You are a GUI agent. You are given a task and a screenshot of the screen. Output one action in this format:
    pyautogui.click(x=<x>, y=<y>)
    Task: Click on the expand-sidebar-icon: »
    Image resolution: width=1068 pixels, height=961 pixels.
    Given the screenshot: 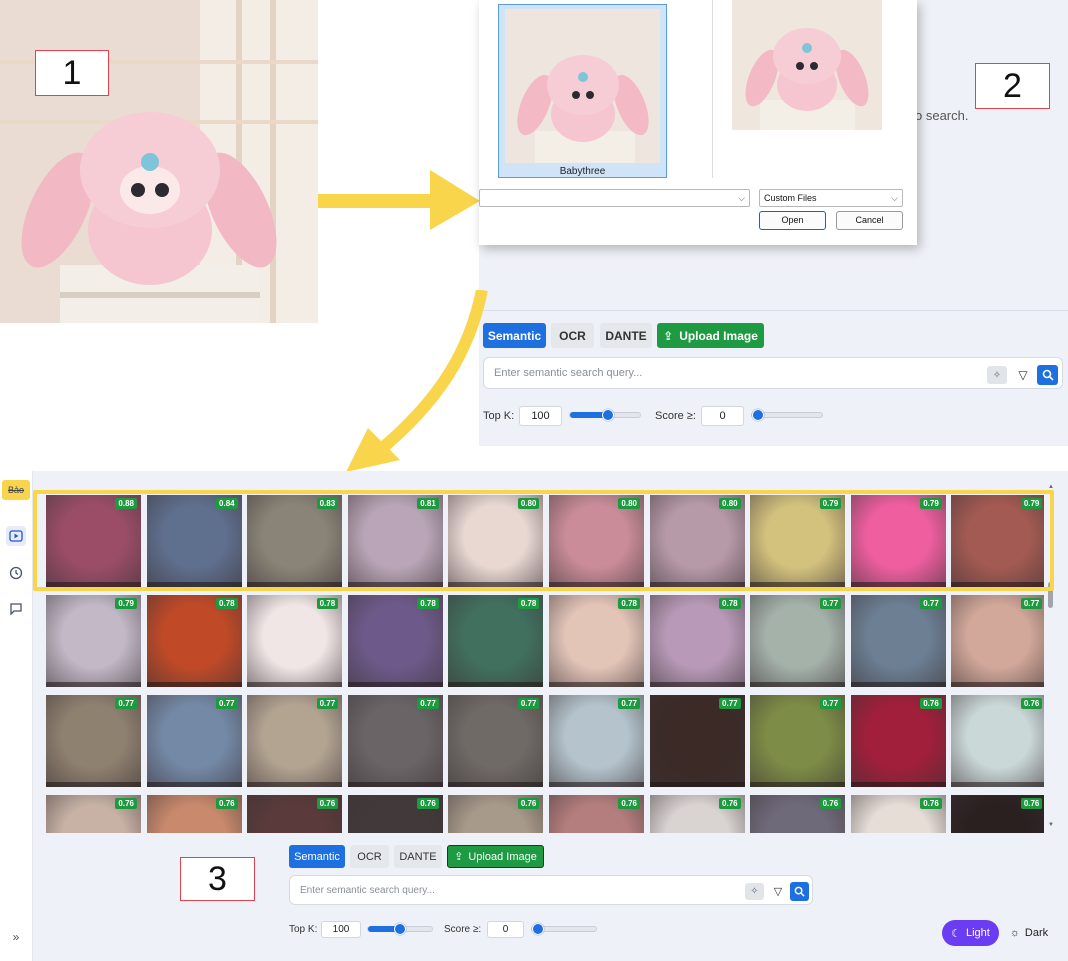 What is the action you would take?
    pyautogui.click(x=16, y=937)
    